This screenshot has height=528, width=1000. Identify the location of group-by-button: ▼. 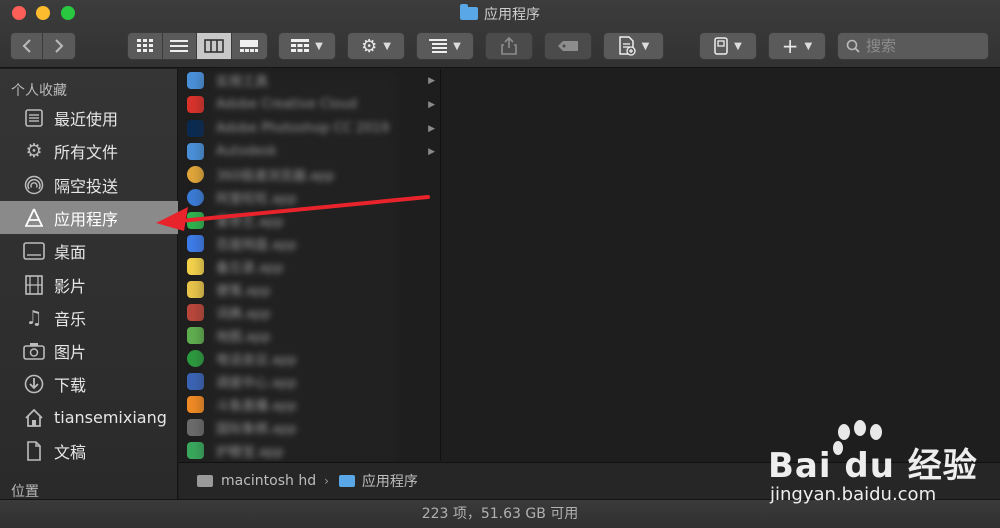
(307, 46).